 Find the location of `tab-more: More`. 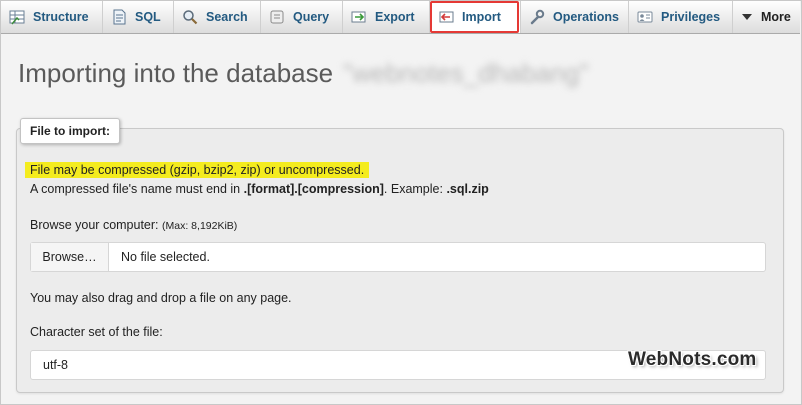

tab-more: More is located at coordinates (766, 17).